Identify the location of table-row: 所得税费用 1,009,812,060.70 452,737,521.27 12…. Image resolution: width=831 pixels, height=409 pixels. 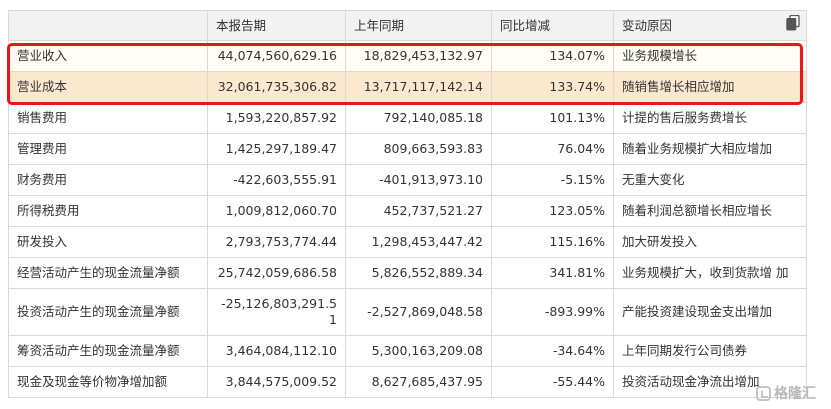
(407, 211).